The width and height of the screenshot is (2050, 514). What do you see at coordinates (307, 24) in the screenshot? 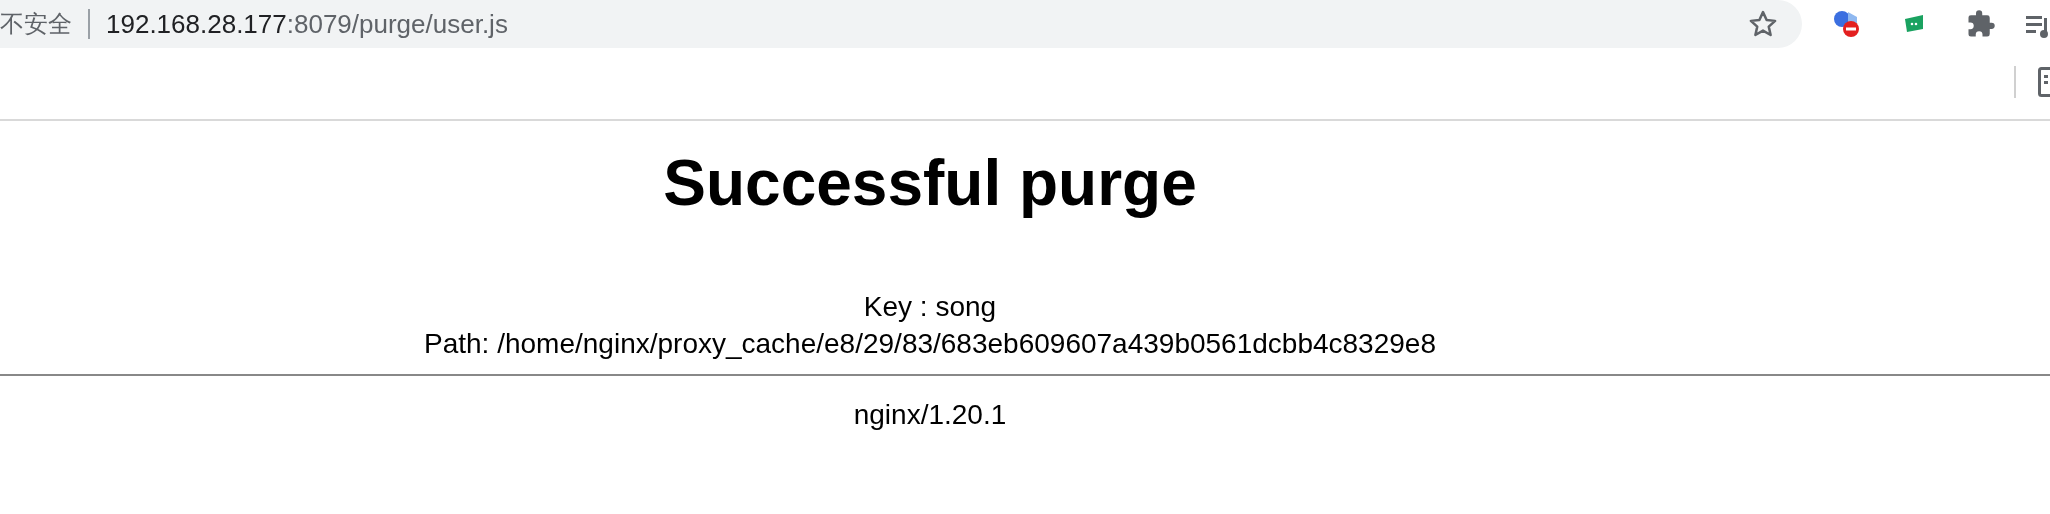
I see `url-text: 192.168.28.177:8079/purge/user.js` at bounding box center [307, 24].